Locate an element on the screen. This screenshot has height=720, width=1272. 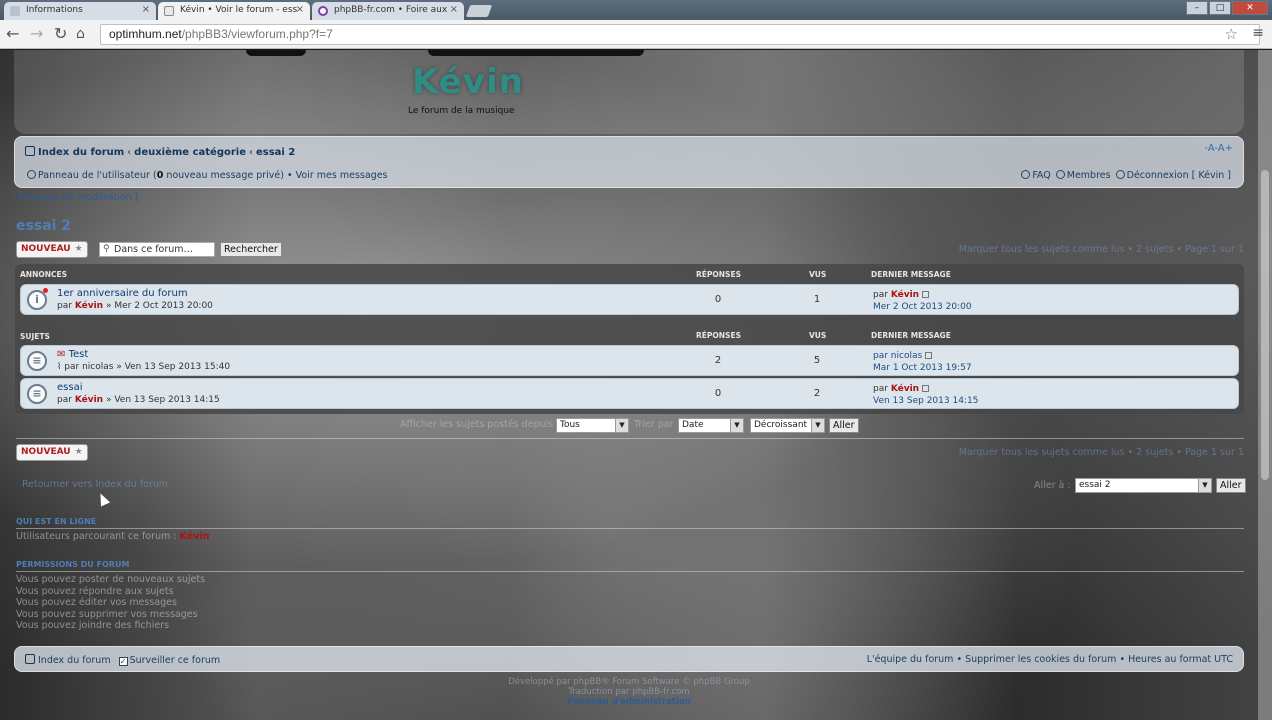
topic-title-text: Test is located at coordinates (79, 354).